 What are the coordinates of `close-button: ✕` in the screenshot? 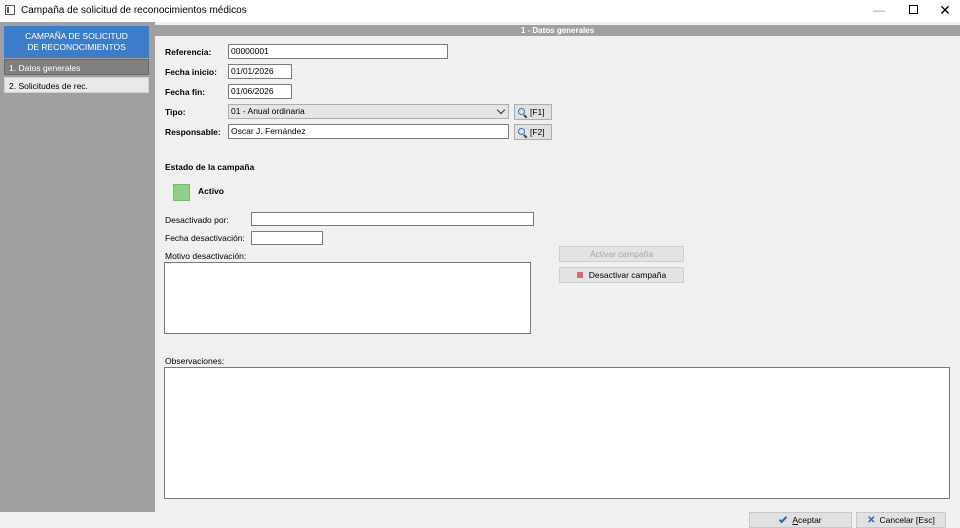 It's located at (944, 11).